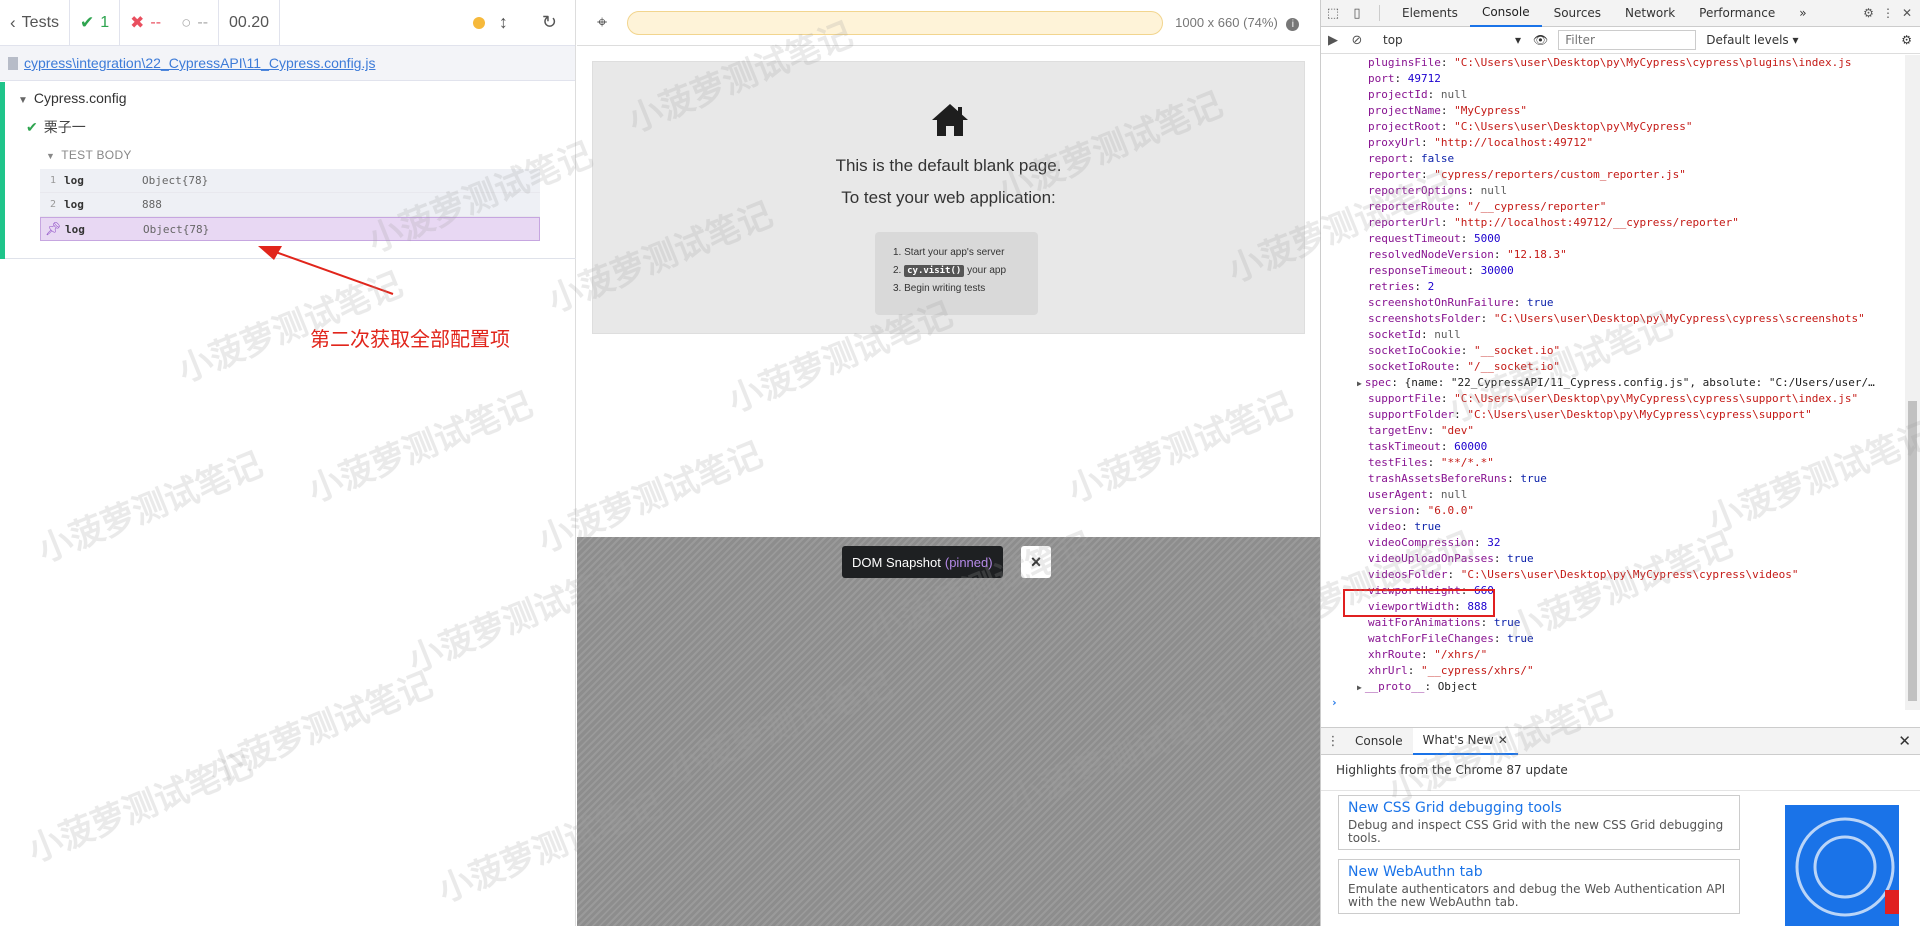  Describe the element at coordinates (1613, 687) in the screenshot. I see `console-expandable-property: ▶ __proto__: Object` at that location.